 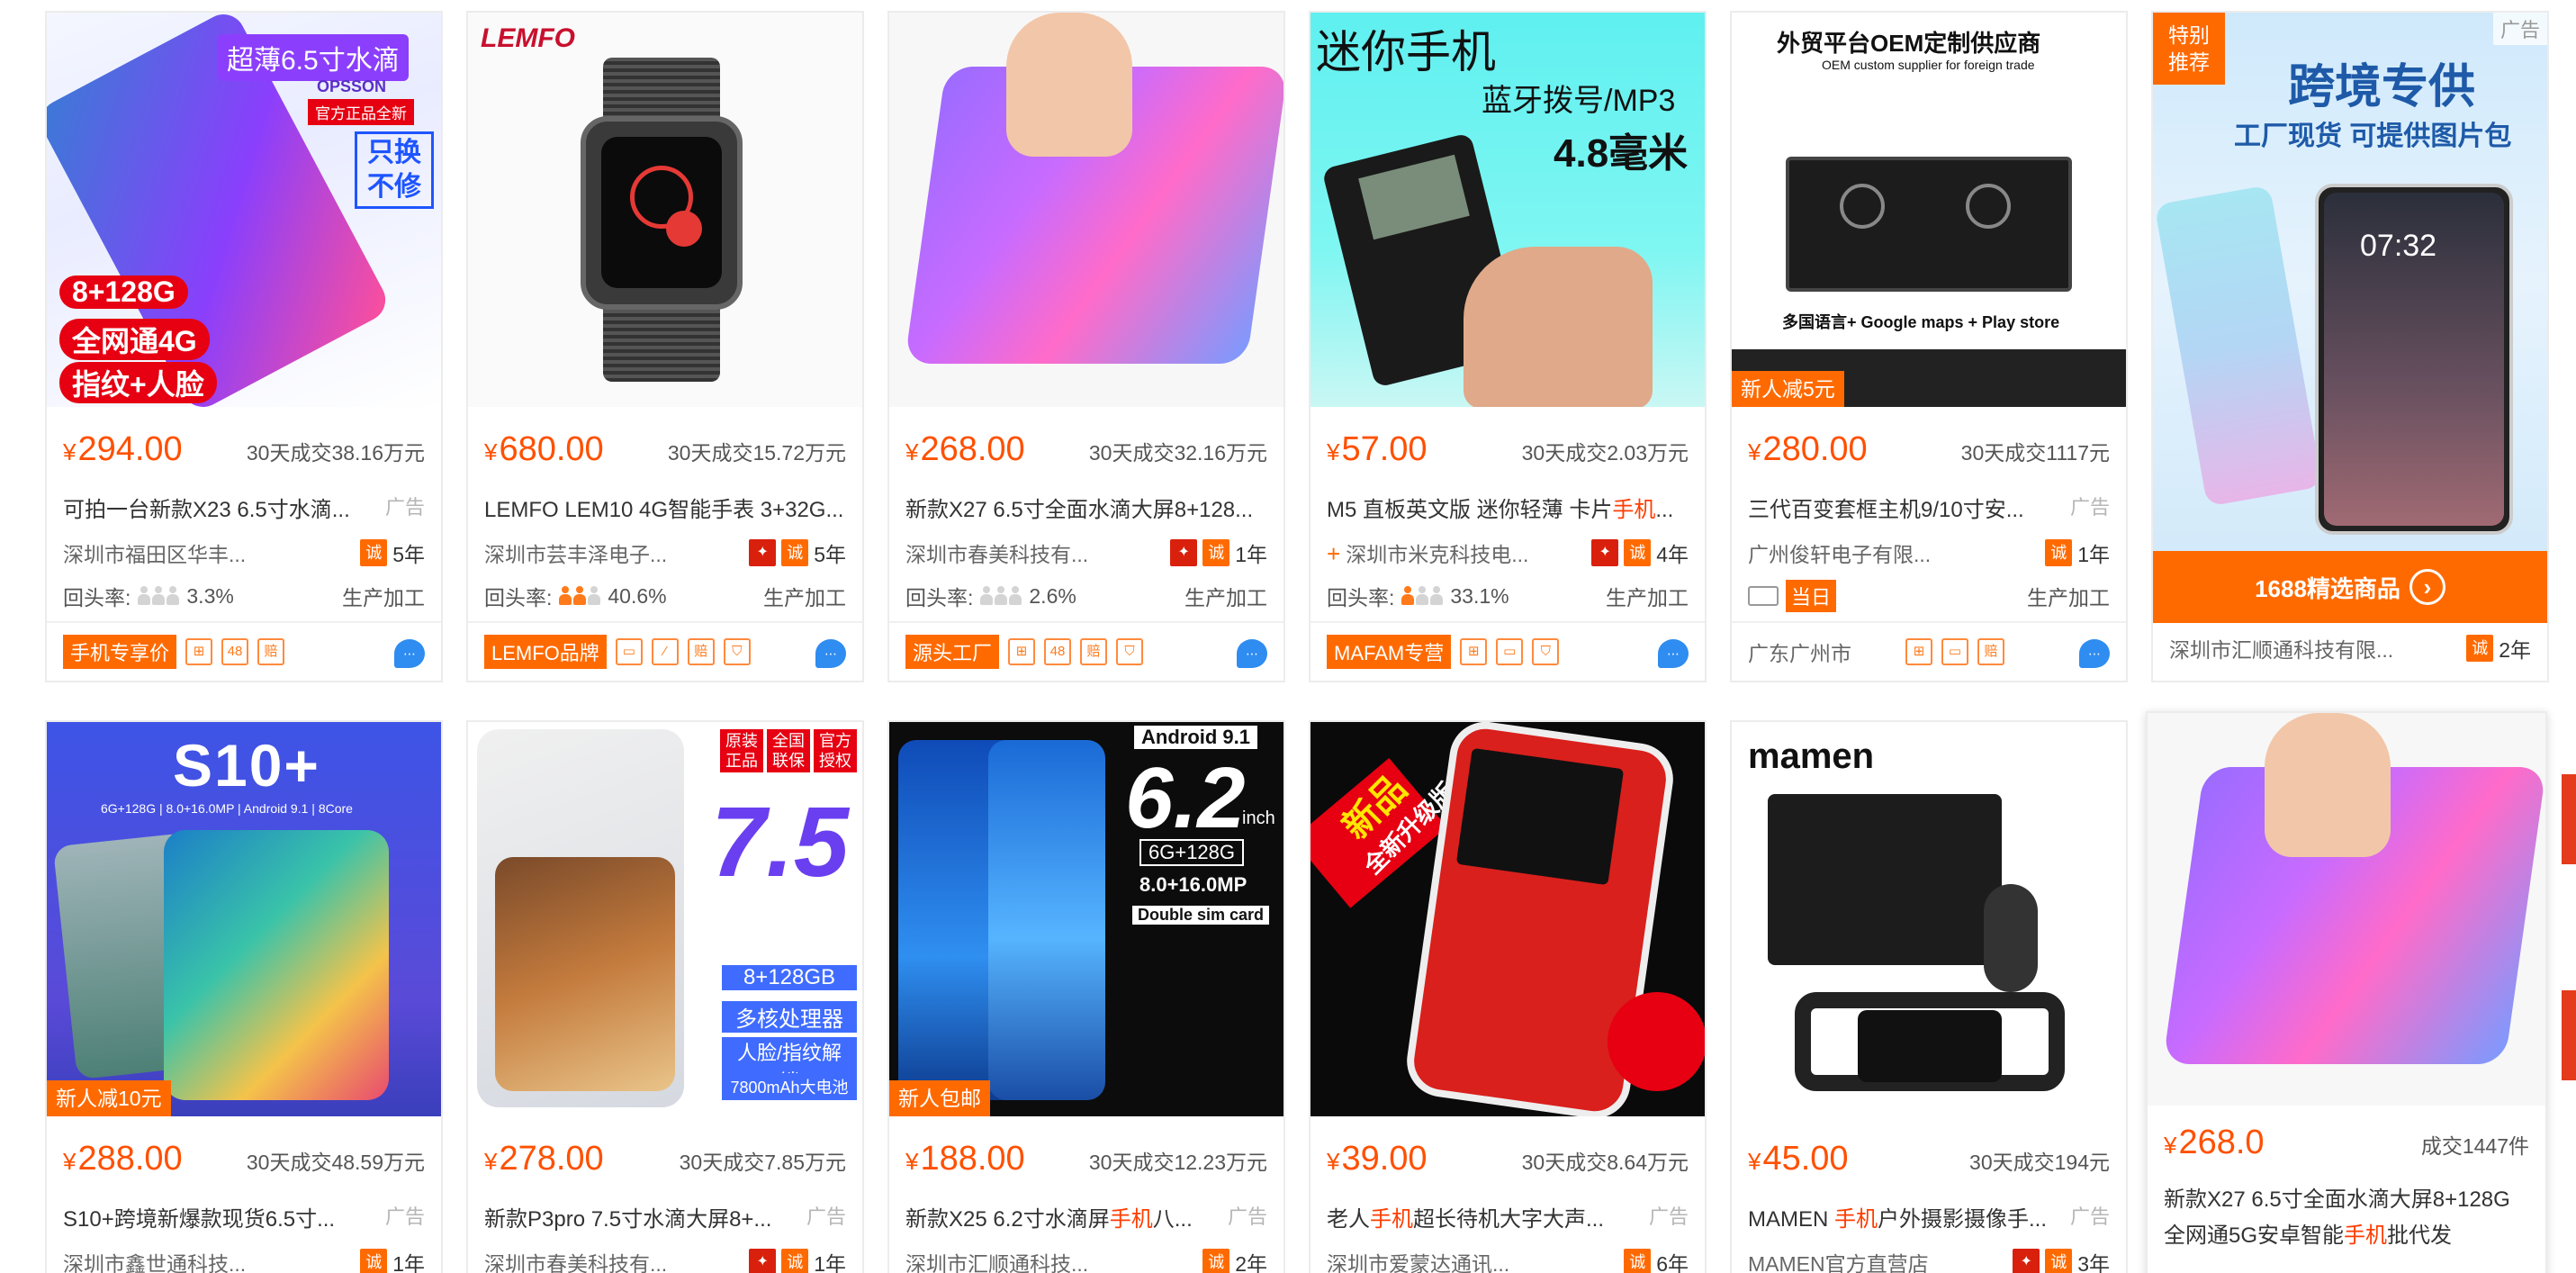 What do you see at coordinates (1086, 1162) in the screenshot?
I see `price-row: ¥188.00 30天成交12.23万元` at bounding box center [1086, 1162].